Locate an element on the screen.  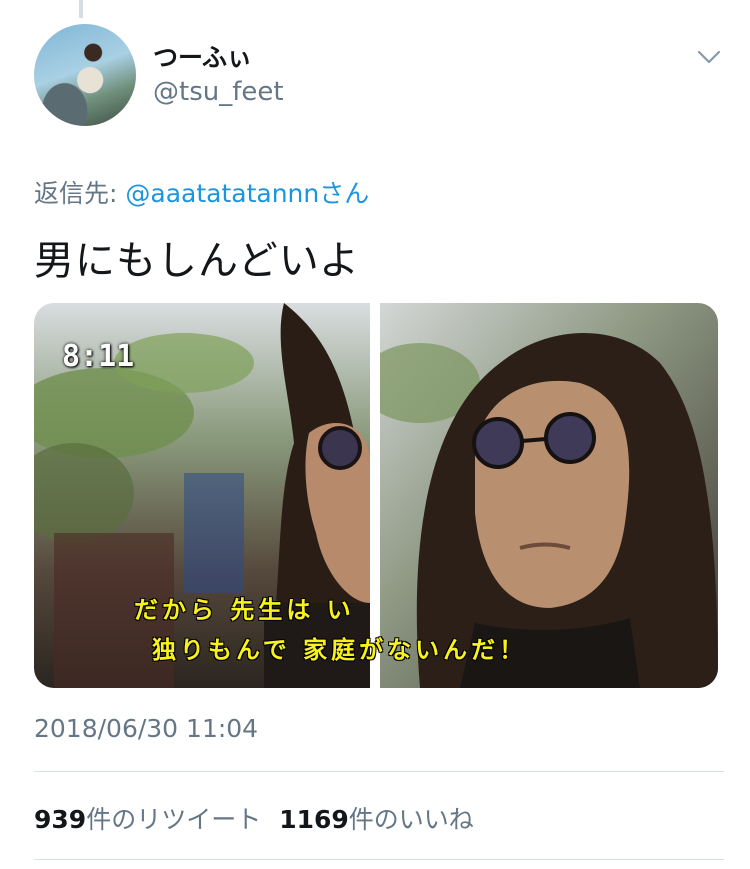
engagement-stats: 939件のリツイート 1169件のいいね is located at coordinates (254, 818).